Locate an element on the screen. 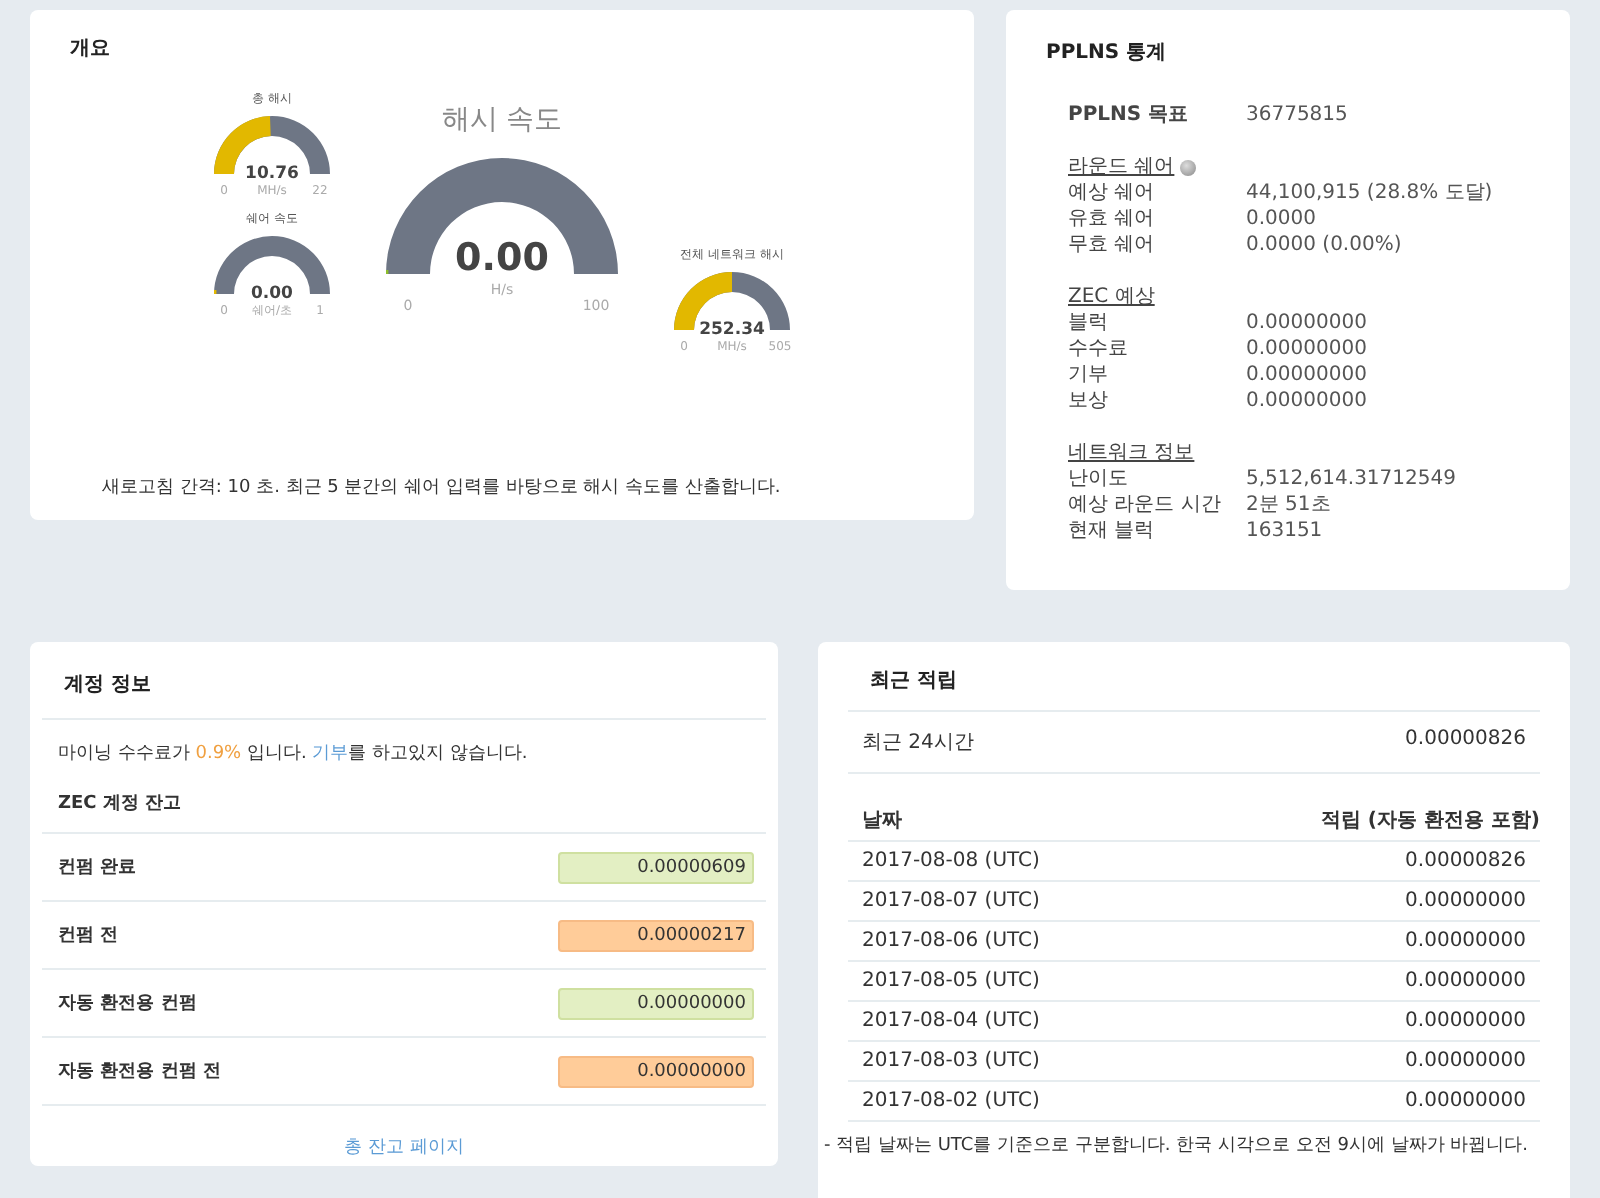 Image resolution: width=1600 pixels, height=1198 pixels. stat-value: 163151 is located at coordinates (1284, 531).